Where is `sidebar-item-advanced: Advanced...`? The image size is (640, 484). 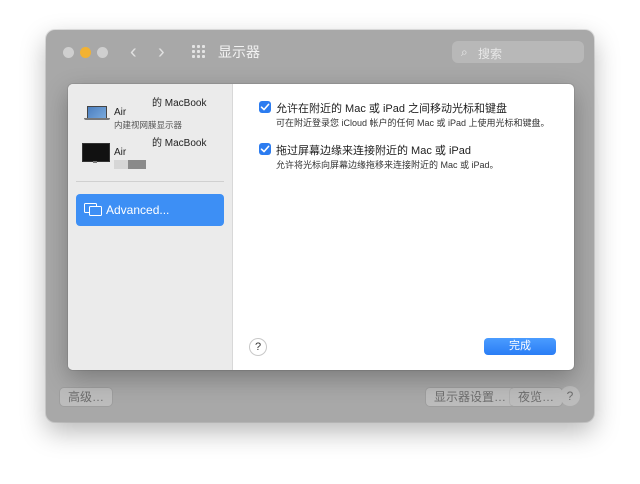 sidebar-item-advanced: Advanced... is located at coordinates (150, 210).